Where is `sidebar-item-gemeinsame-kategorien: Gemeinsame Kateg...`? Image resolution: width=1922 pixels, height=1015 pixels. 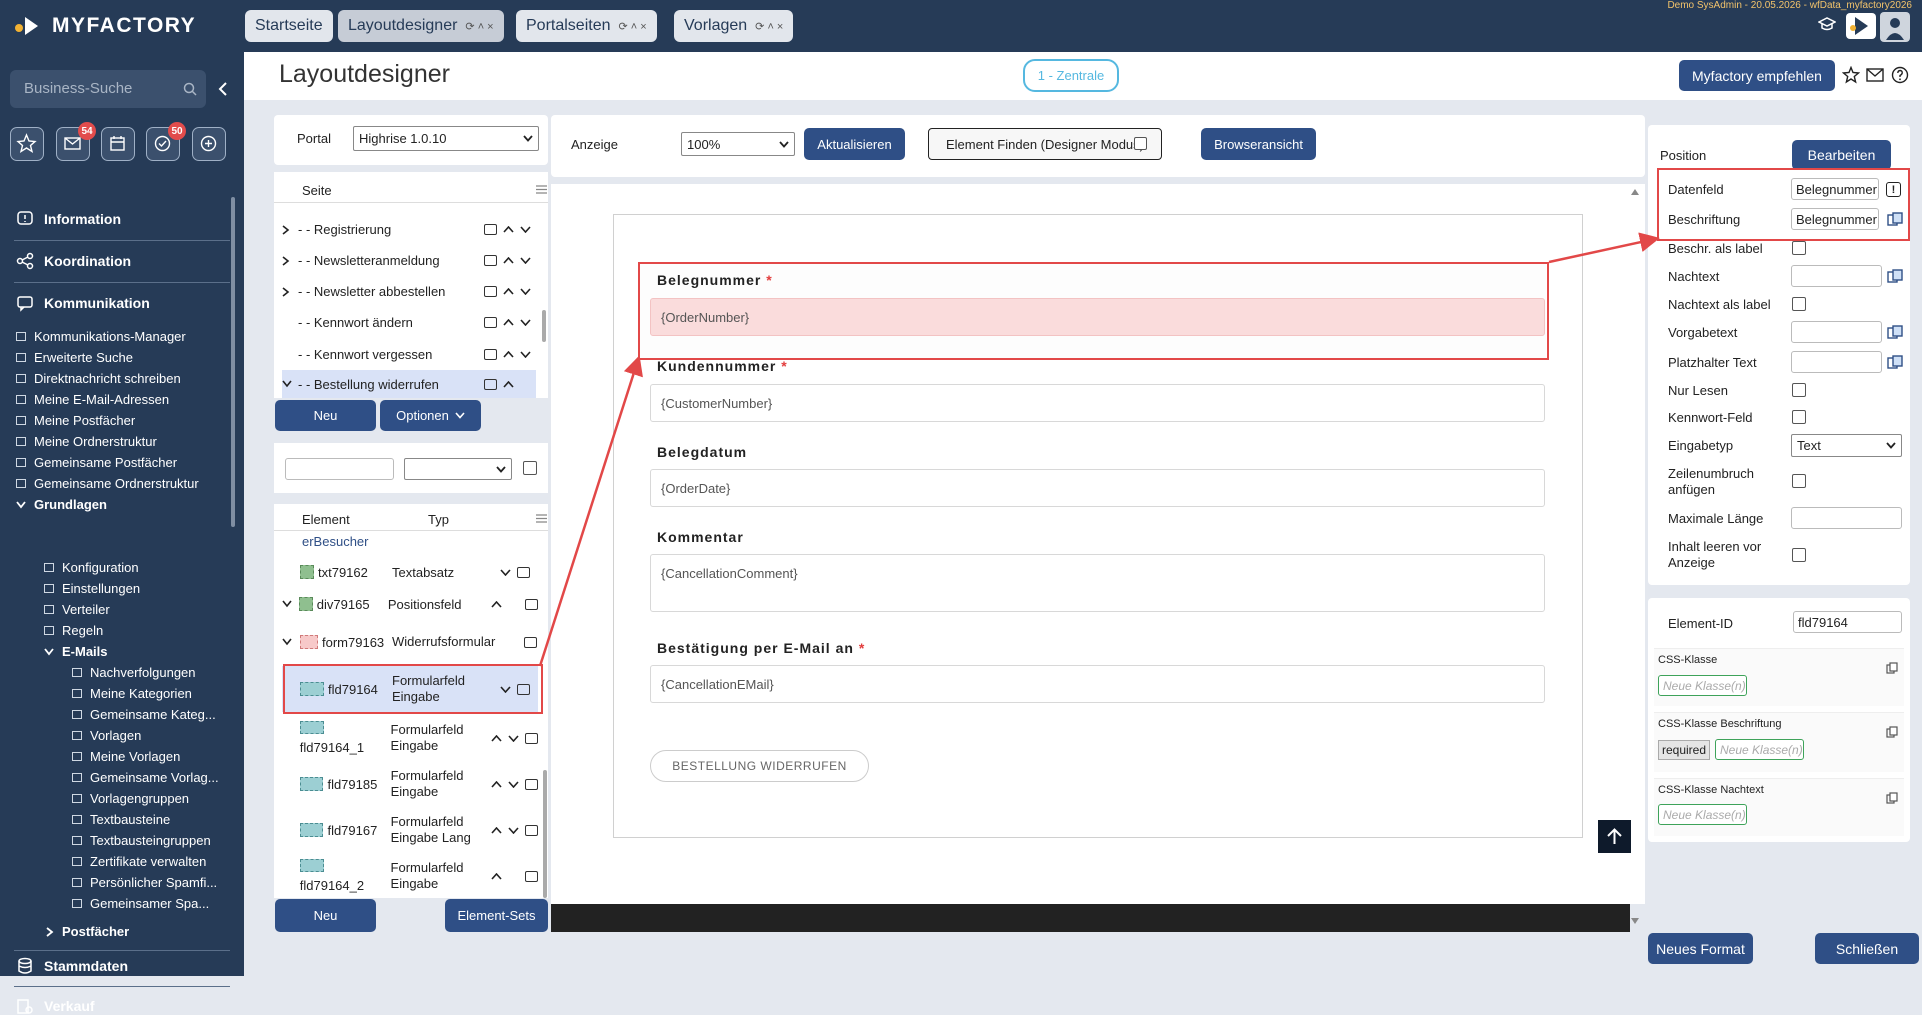 sidebar-item-gemeinsame-kategorien: Gemeinsame Kateg... is located at coordinates (152, 714).